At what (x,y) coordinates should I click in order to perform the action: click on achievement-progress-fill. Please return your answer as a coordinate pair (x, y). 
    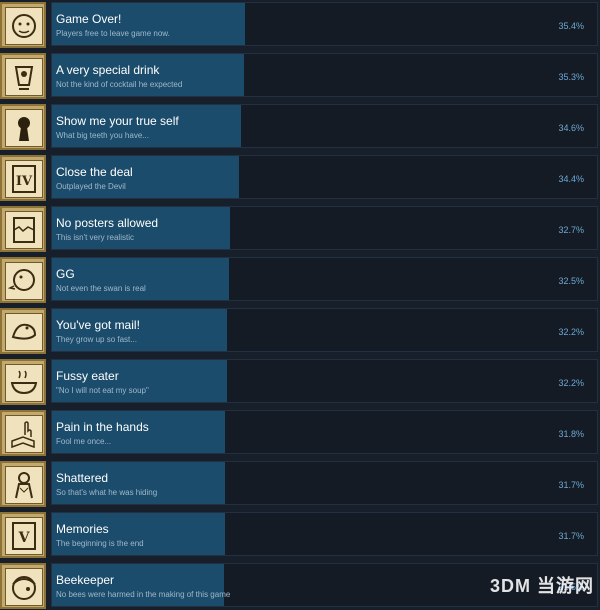
    Looking at the image, I should click on (140, 279).